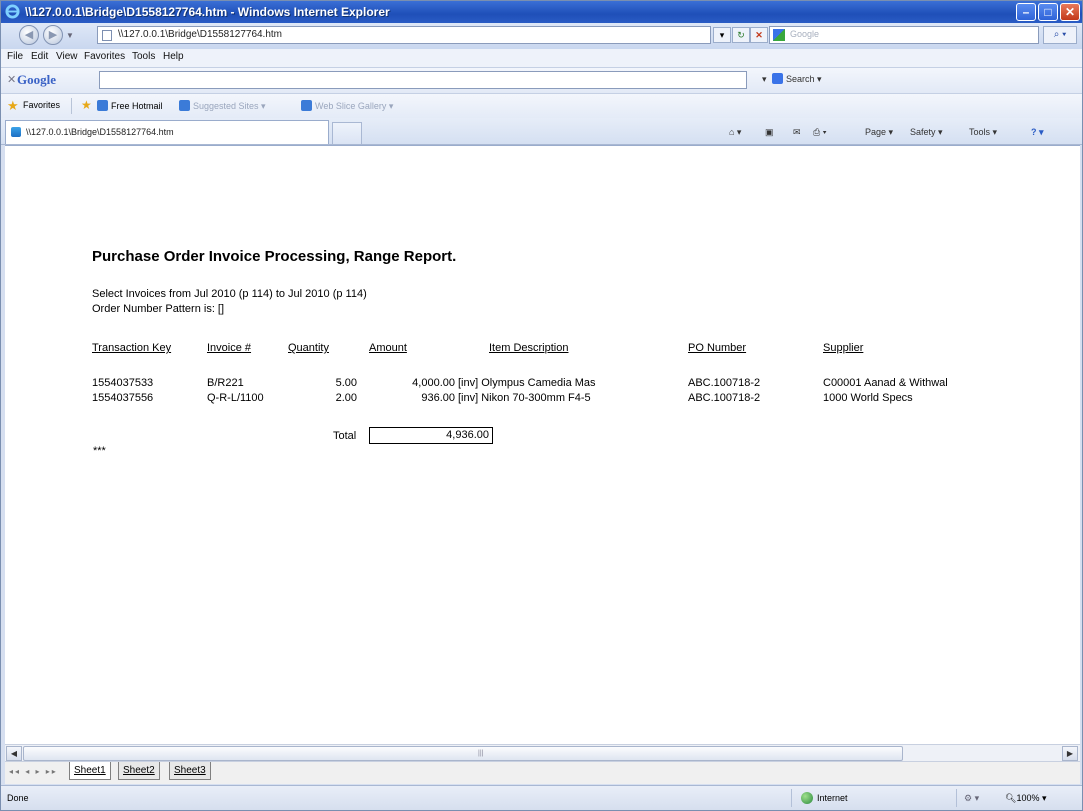 This screenshot has height=811, width=1083. I want to click on sheet-tab-1: Sheet1, so click(90, 771).